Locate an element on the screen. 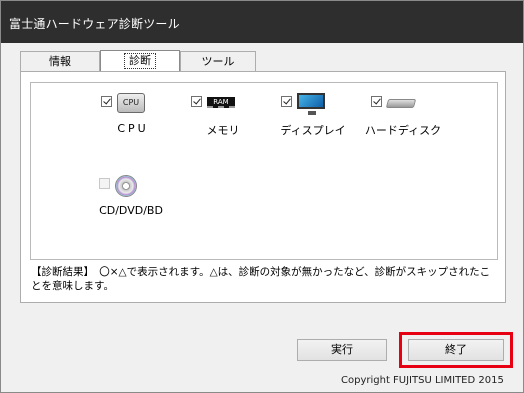 This screenshot has height=393, width=524. tab-info-label: 情報 is located at coordinates (60, 61).